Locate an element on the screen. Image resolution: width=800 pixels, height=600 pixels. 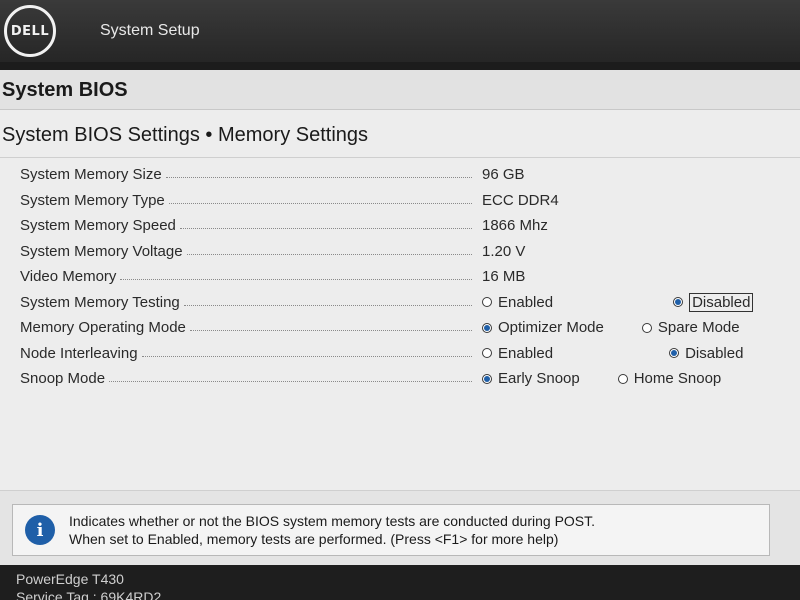
setting-label: System Memory Size is located at coordinates (91, 175).